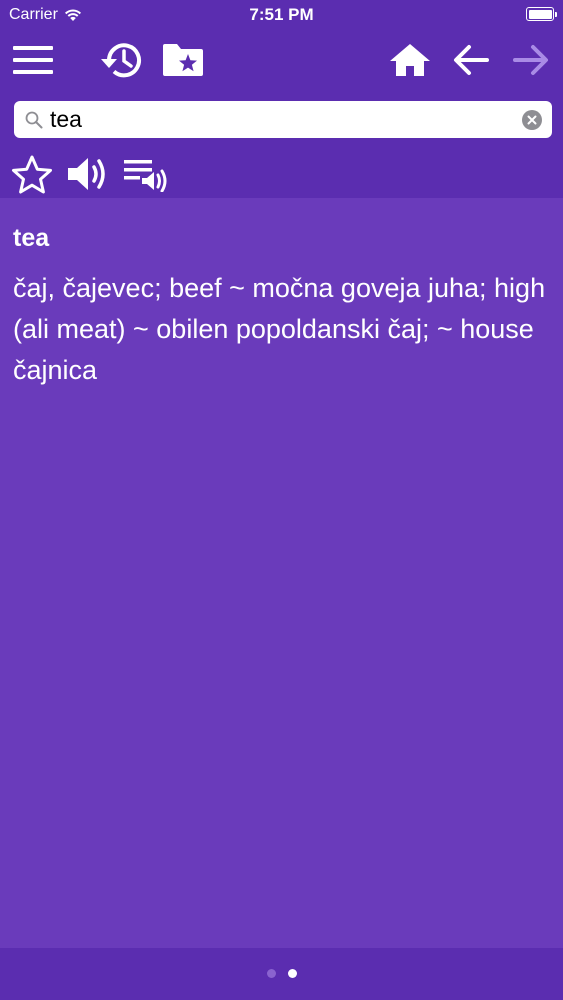 This screenshot has width=563, height=1000. I want to click on page-indicator-bar, so click(281, 974).